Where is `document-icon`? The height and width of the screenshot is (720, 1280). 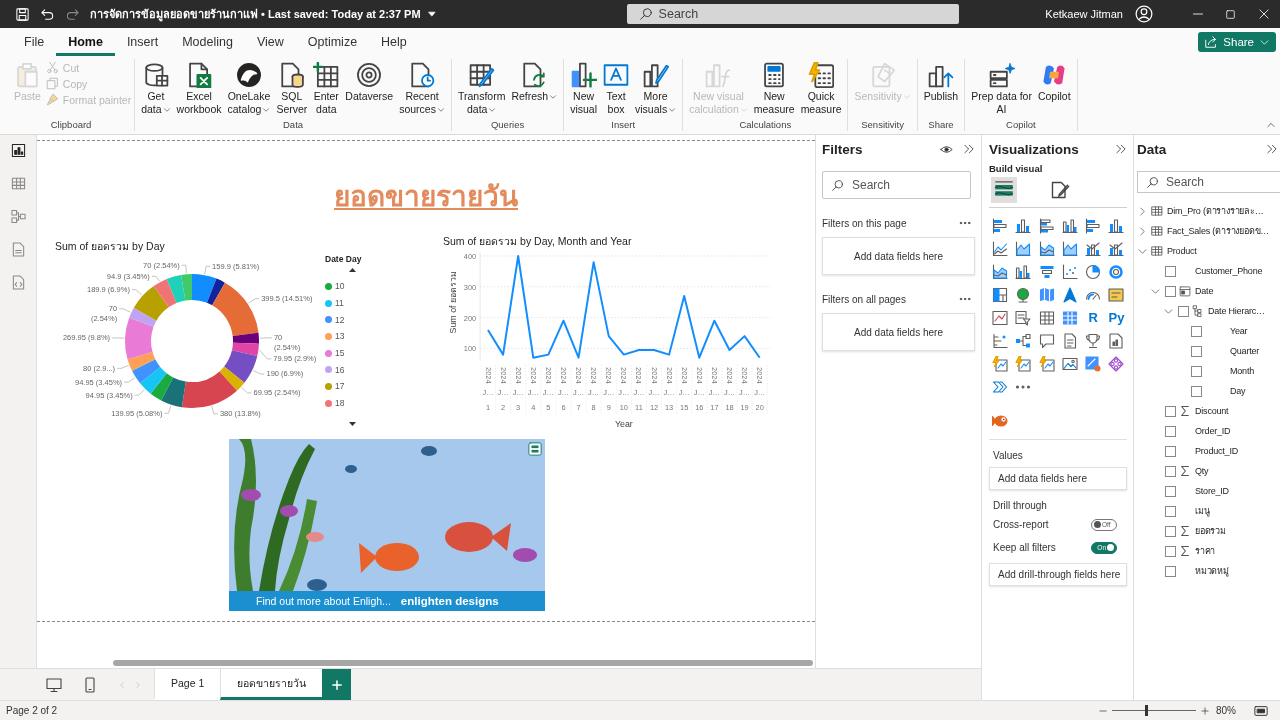
document-icon is located at coordinates (1069, 341).